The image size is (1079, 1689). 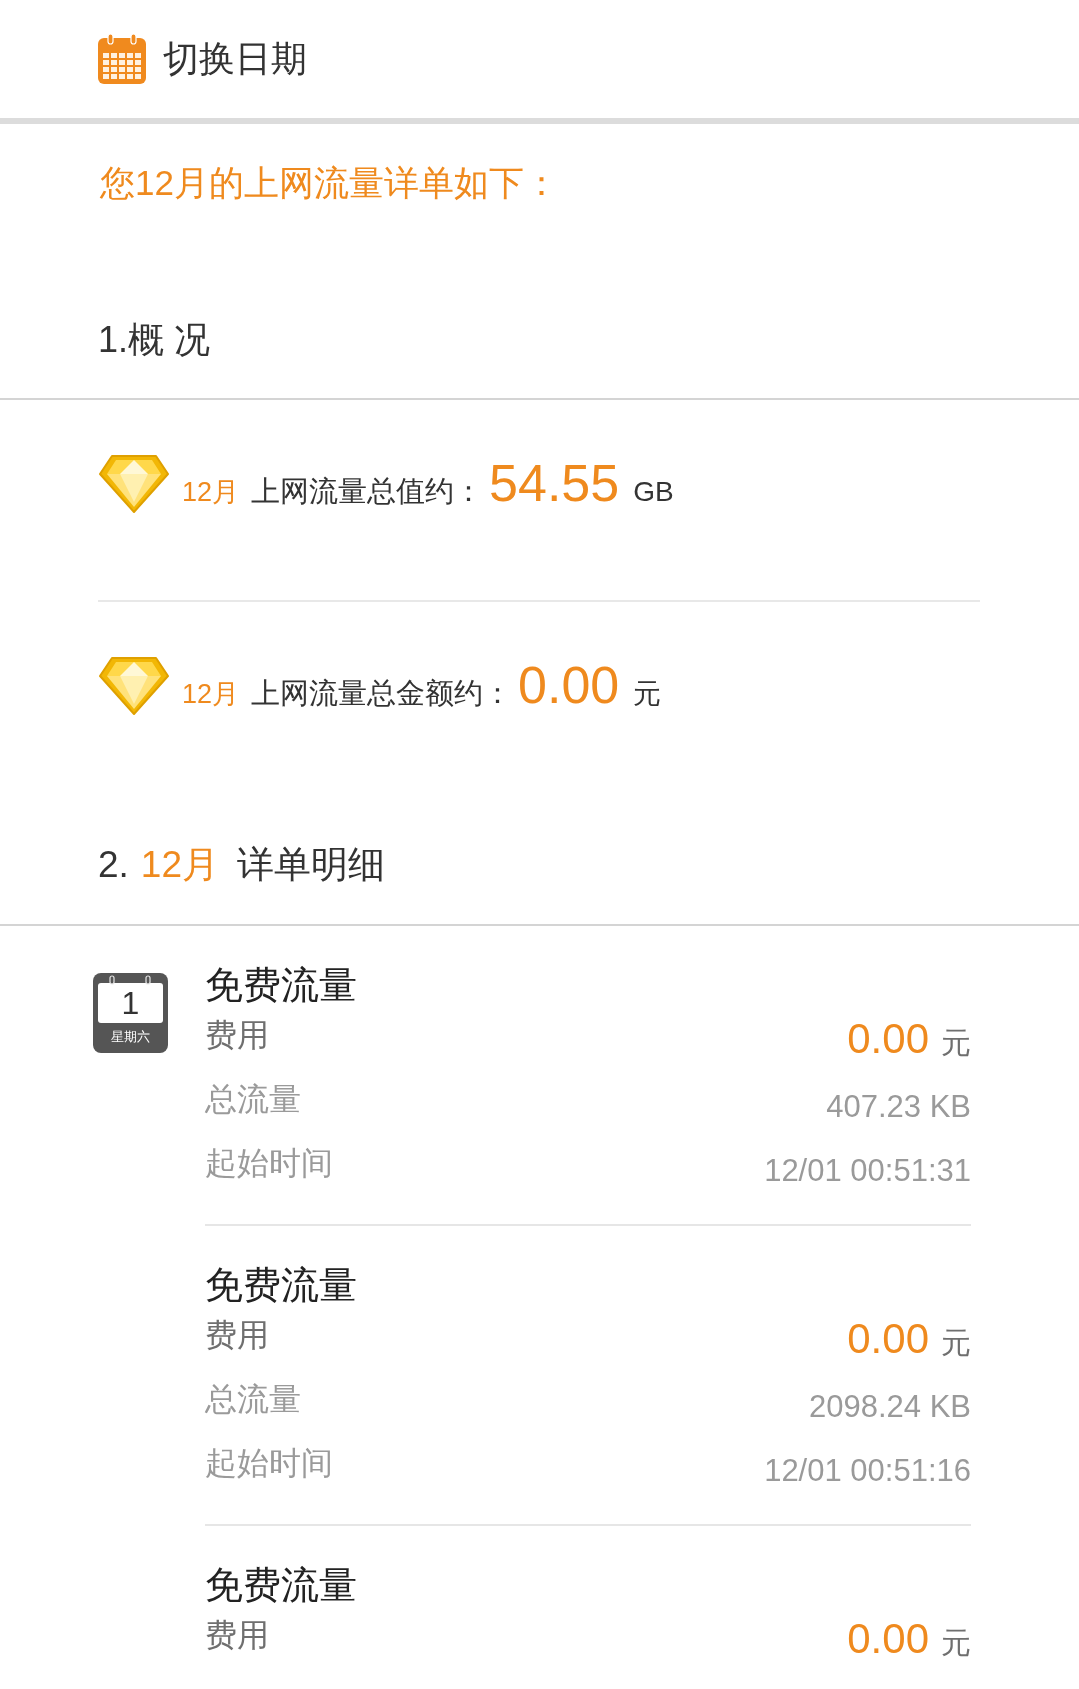 I want to click on field-value: 12/01 00:51:31, so click(x=867, y=1171).